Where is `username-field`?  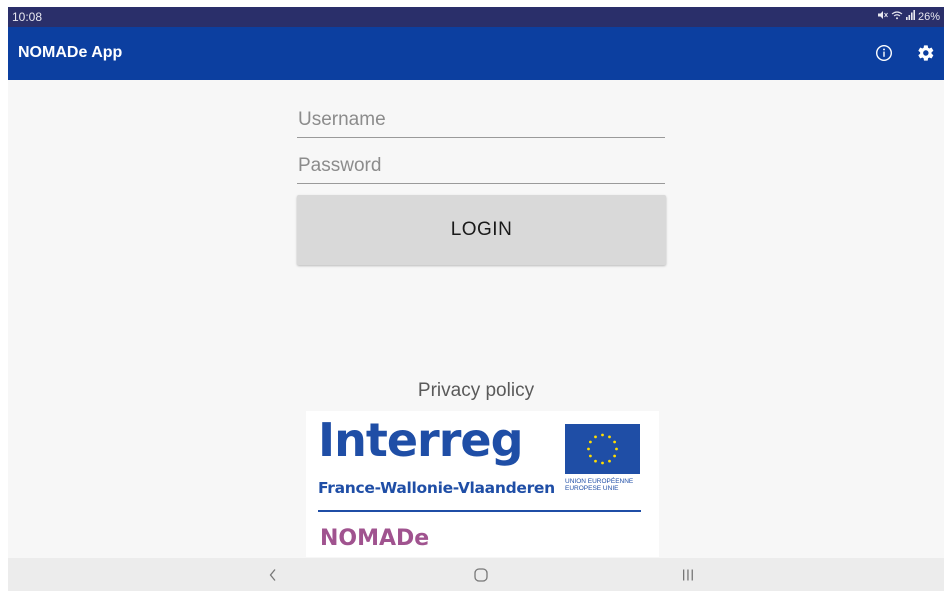 username-field is located at coordinates (481, 120).